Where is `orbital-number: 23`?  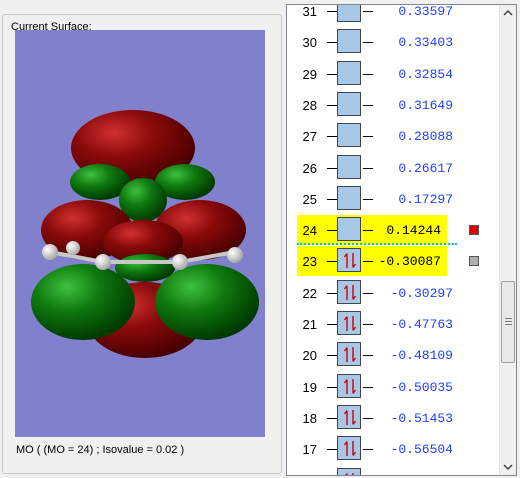 orbital-number: 23 is located at coordinates (309, 262).